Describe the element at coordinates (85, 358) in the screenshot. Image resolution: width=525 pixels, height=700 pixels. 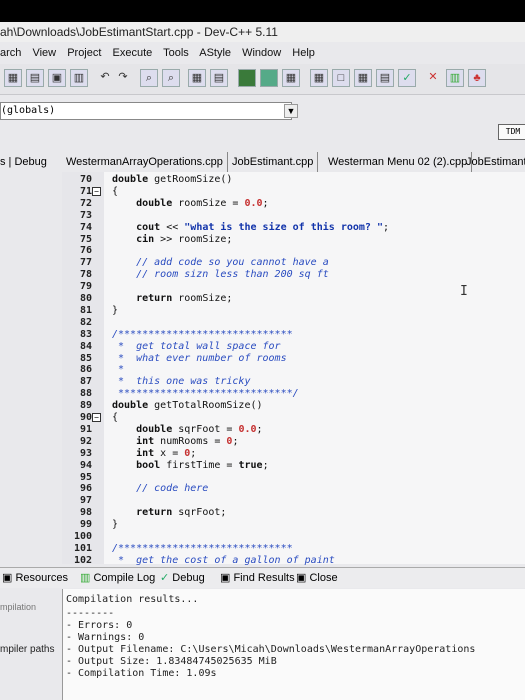
I see `line-number: 85` at that location.